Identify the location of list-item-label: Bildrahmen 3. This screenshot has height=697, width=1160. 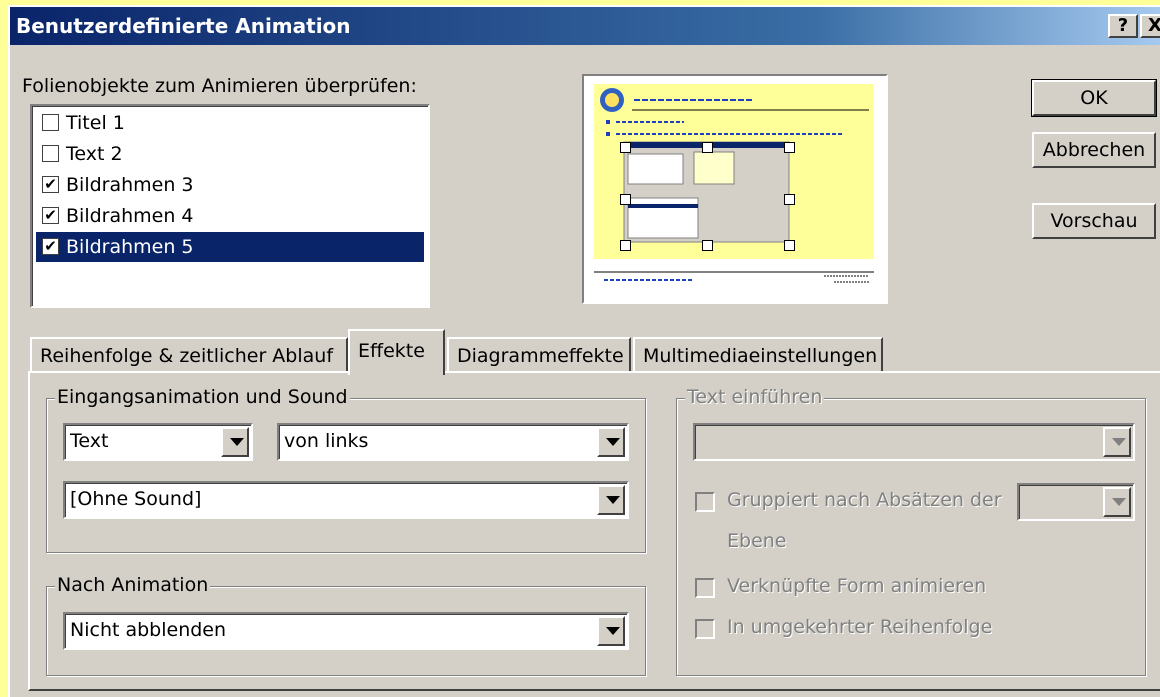
(130, 185).